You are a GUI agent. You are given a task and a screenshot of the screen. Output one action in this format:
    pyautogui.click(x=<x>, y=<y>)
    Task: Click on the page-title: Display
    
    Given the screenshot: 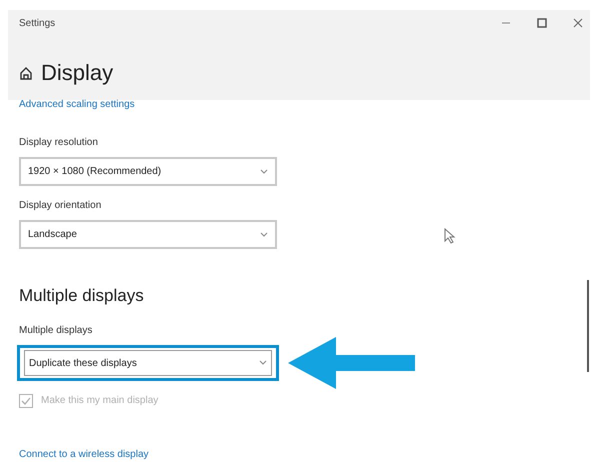 What is the action you would take?
    pyautogui.click(x=77, y=73)
    